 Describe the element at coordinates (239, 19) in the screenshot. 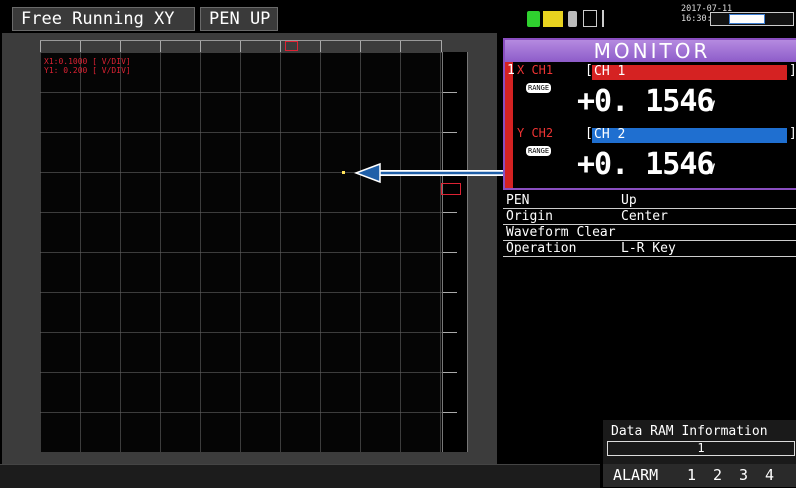

I see `pen-state-button: PEN UP` at that location.